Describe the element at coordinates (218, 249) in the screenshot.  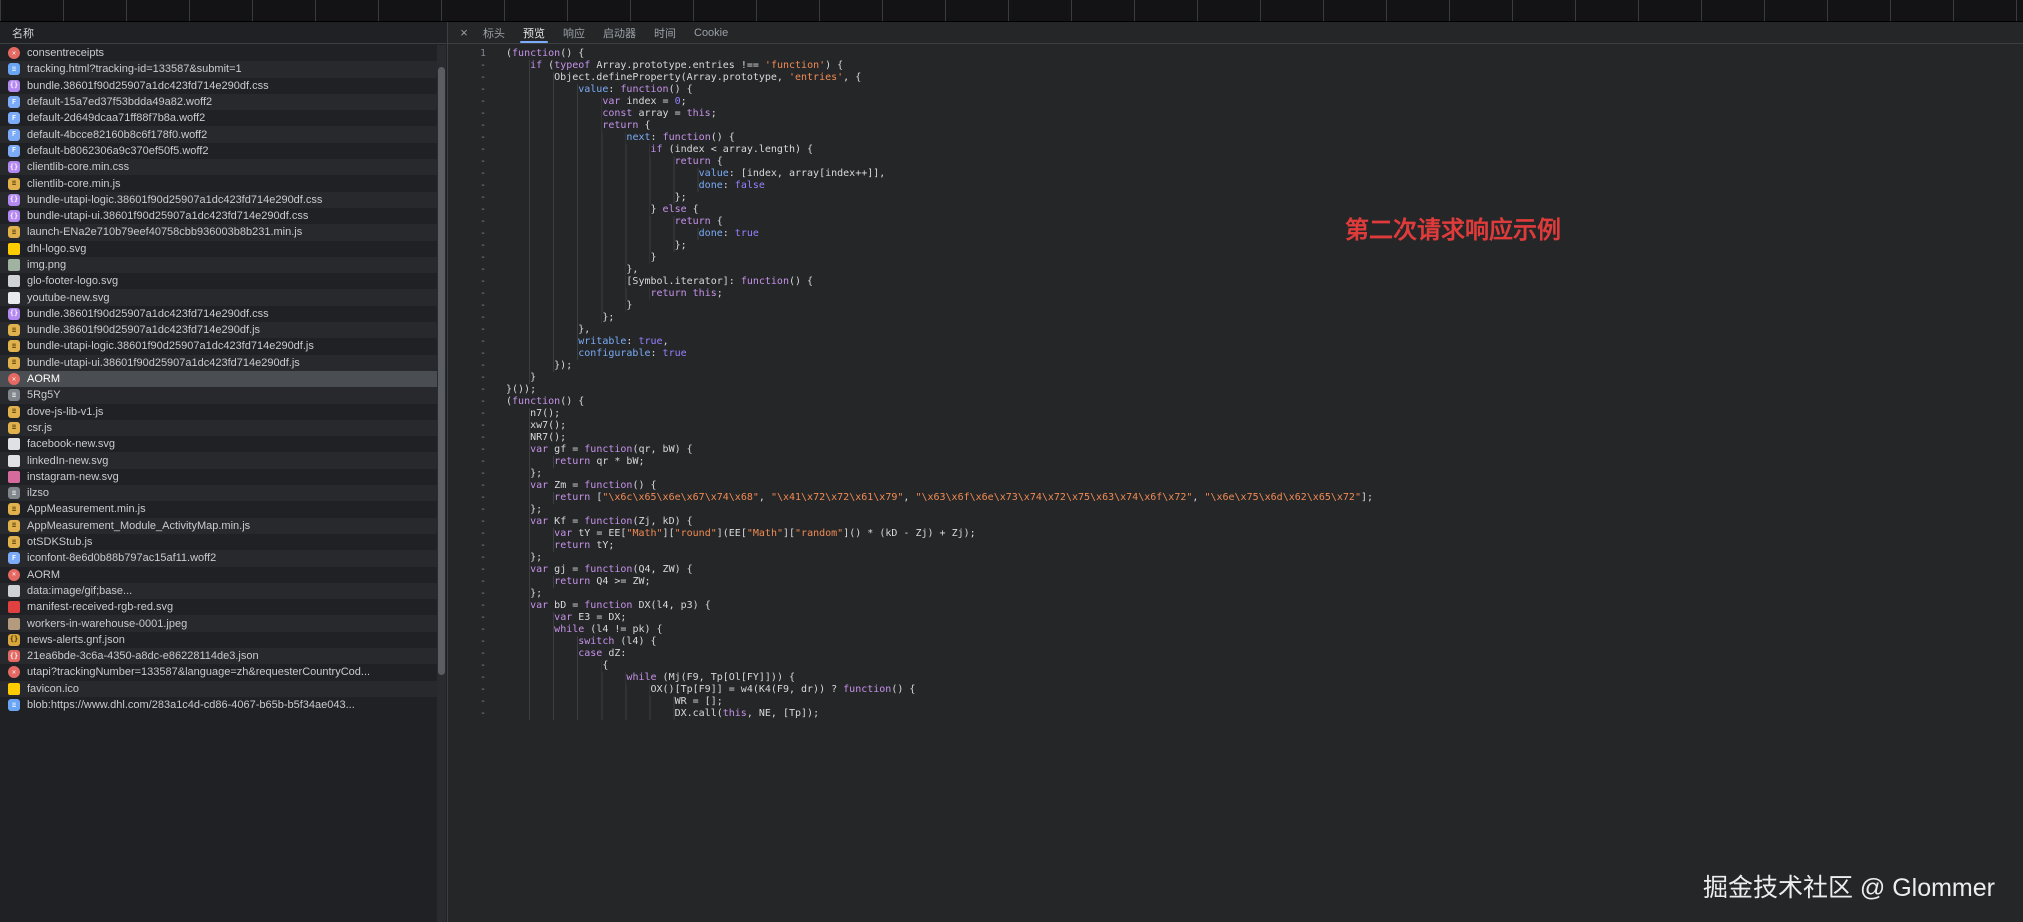
I see `request-row: dhl-logo.svg` at that location.